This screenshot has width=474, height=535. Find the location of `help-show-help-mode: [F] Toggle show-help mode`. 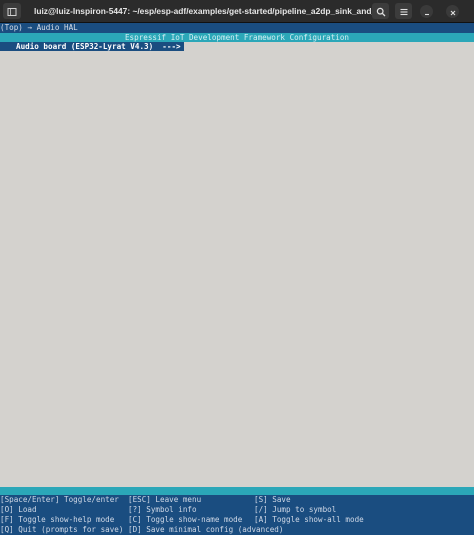

help-show-help-mode: [F] Toggle show-help mode is located at coordinates (57, 519).